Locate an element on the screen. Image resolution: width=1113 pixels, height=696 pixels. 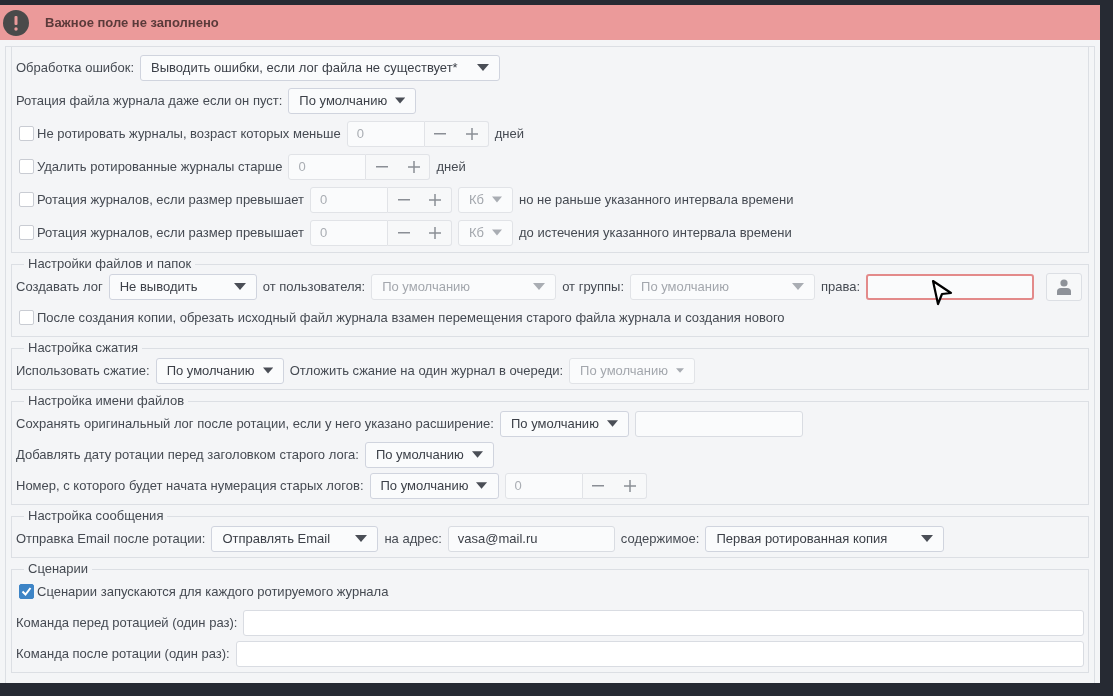
field-label: права: is located at coordinates (841, 286).